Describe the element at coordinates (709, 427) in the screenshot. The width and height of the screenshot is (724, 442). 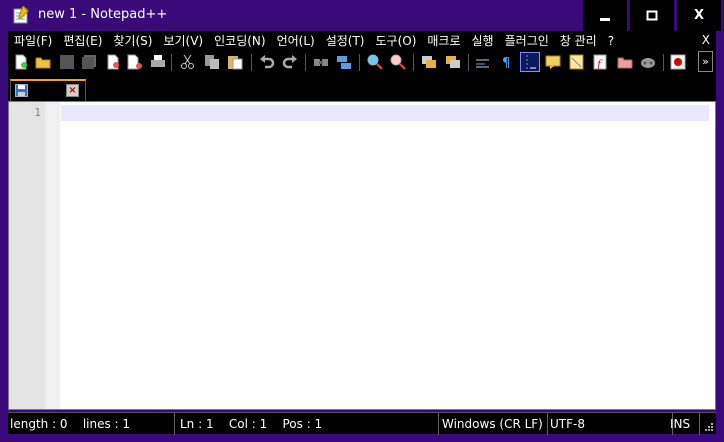
I see `resize-grip-icon` at that location.